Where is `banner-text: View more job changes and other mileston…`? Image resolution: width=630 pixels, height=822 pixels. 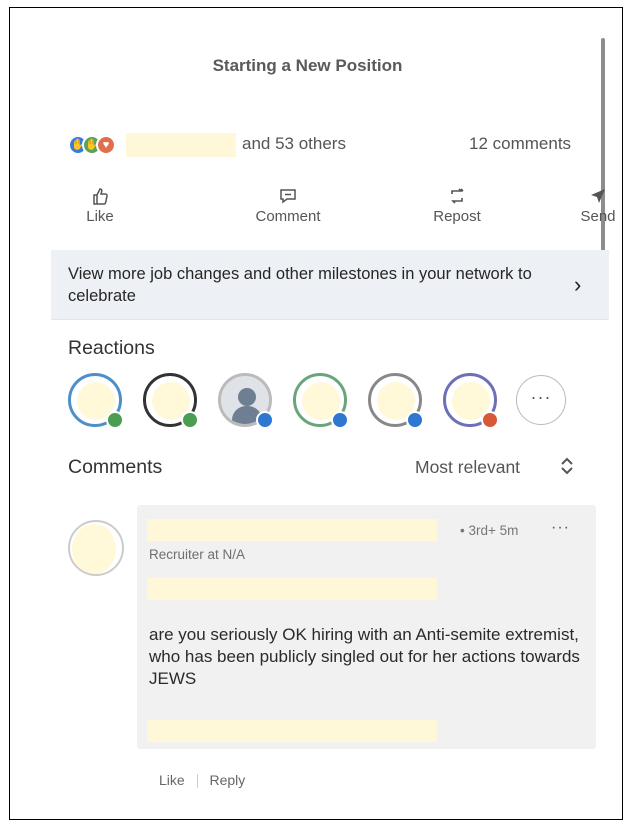
banner-text: View more job changes and other mileston… is located at coordinates (300, 285).